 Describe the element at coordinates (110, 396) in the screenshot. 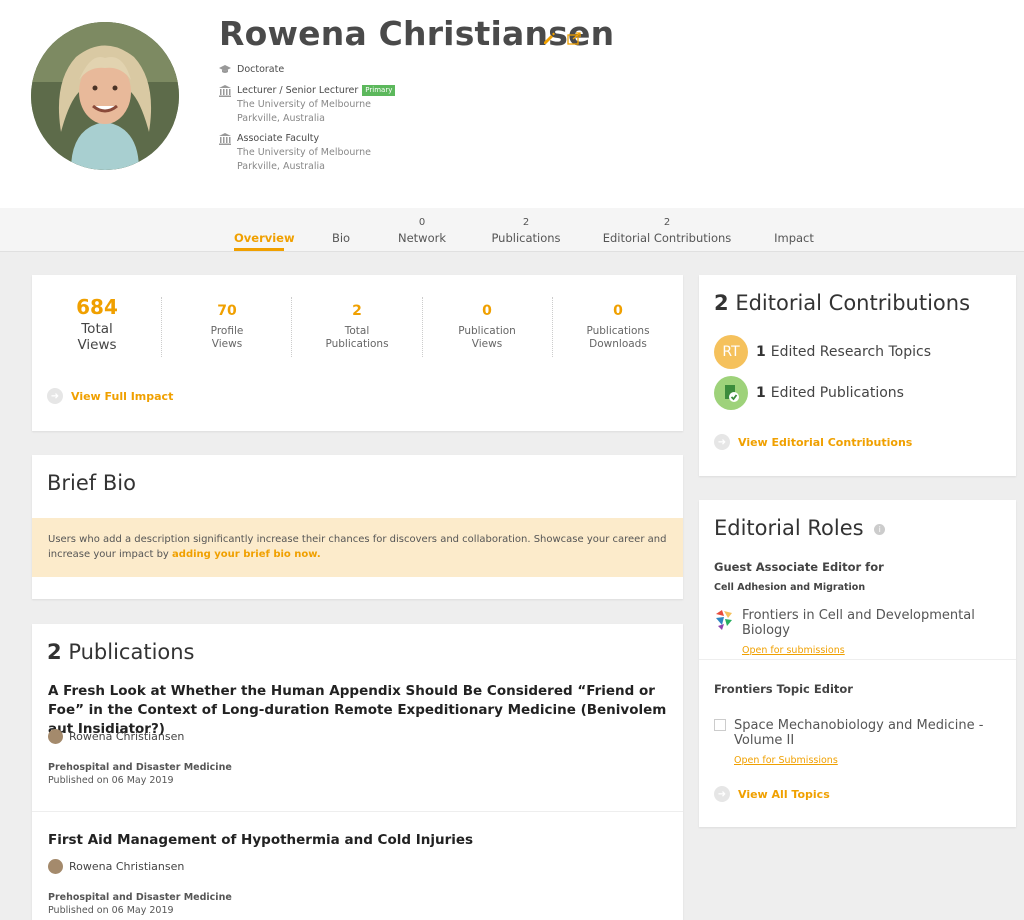

I see `view-full-impact-link: ➜ View Full Impact` at that location.